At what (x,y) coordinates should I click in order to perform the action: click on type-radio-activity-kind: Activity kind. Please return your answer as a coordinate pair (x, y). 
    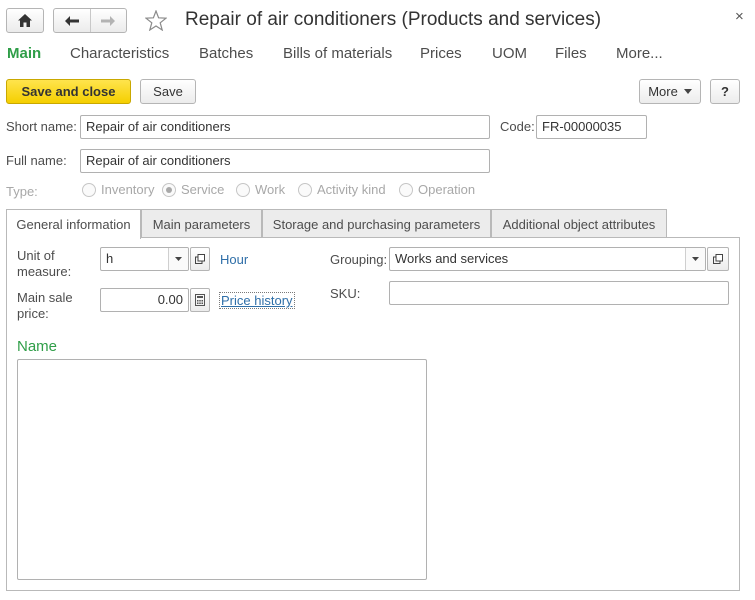
    Looking at the image, I should click on (342, 189).